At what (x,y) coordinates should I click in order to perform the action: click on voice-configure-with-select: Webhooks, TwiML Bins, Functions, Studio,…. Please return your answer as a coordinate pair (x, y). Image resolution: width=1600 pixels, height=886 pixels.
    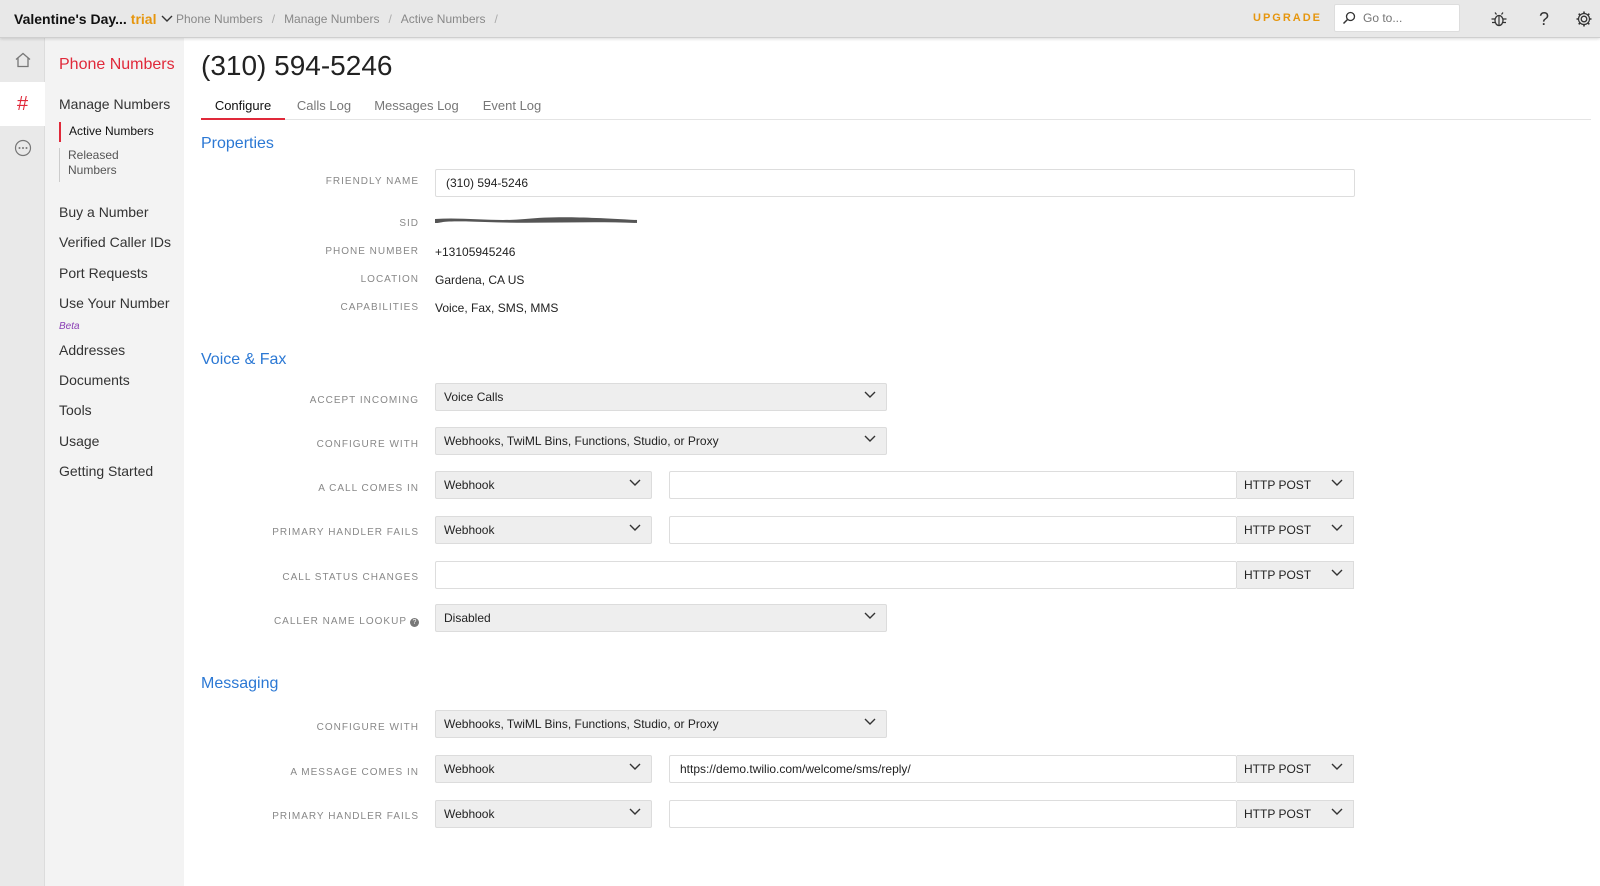
    Looking at the image, I should click on (661, 441).